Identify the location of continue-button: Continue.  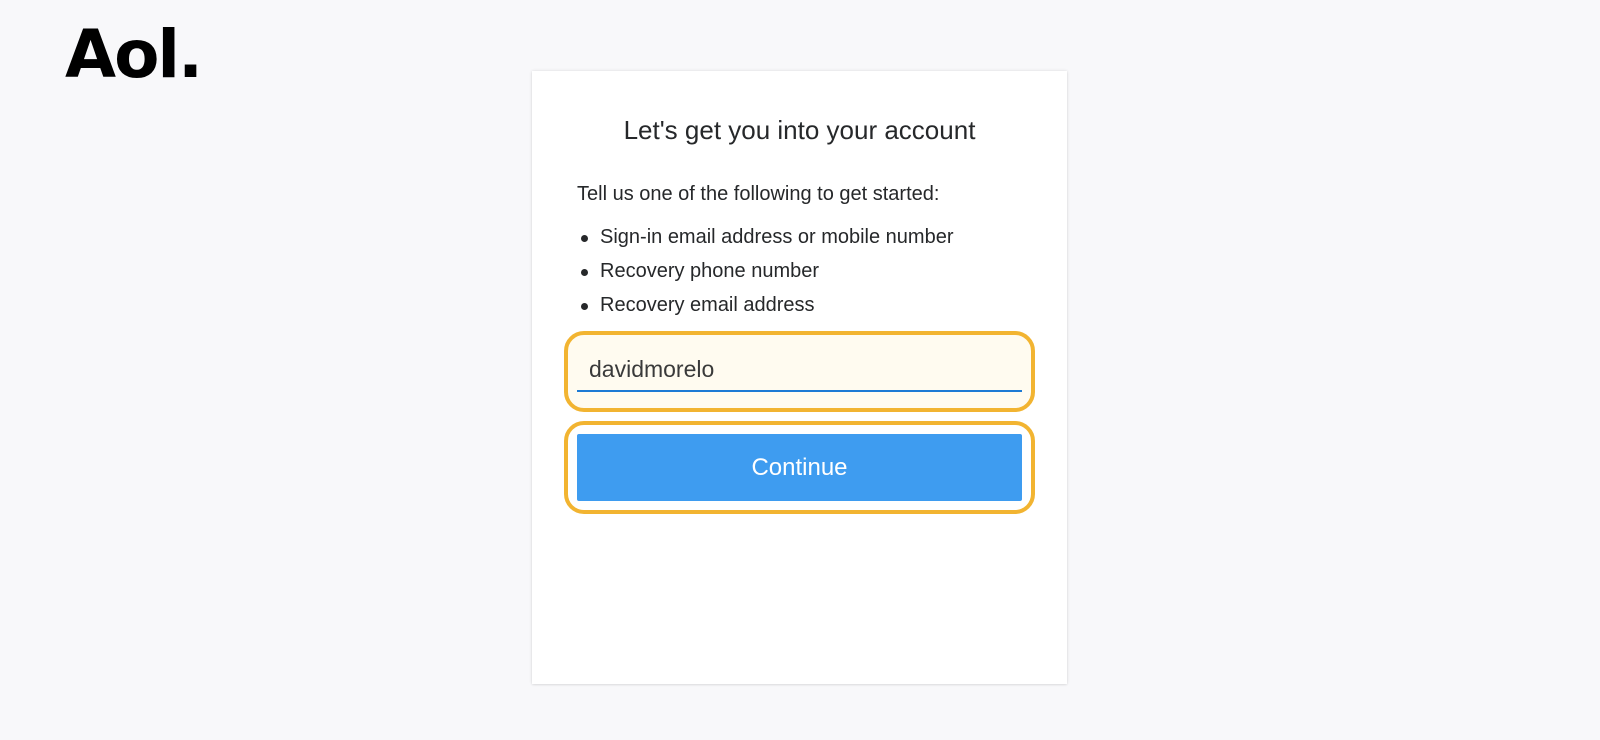
(799, 467).